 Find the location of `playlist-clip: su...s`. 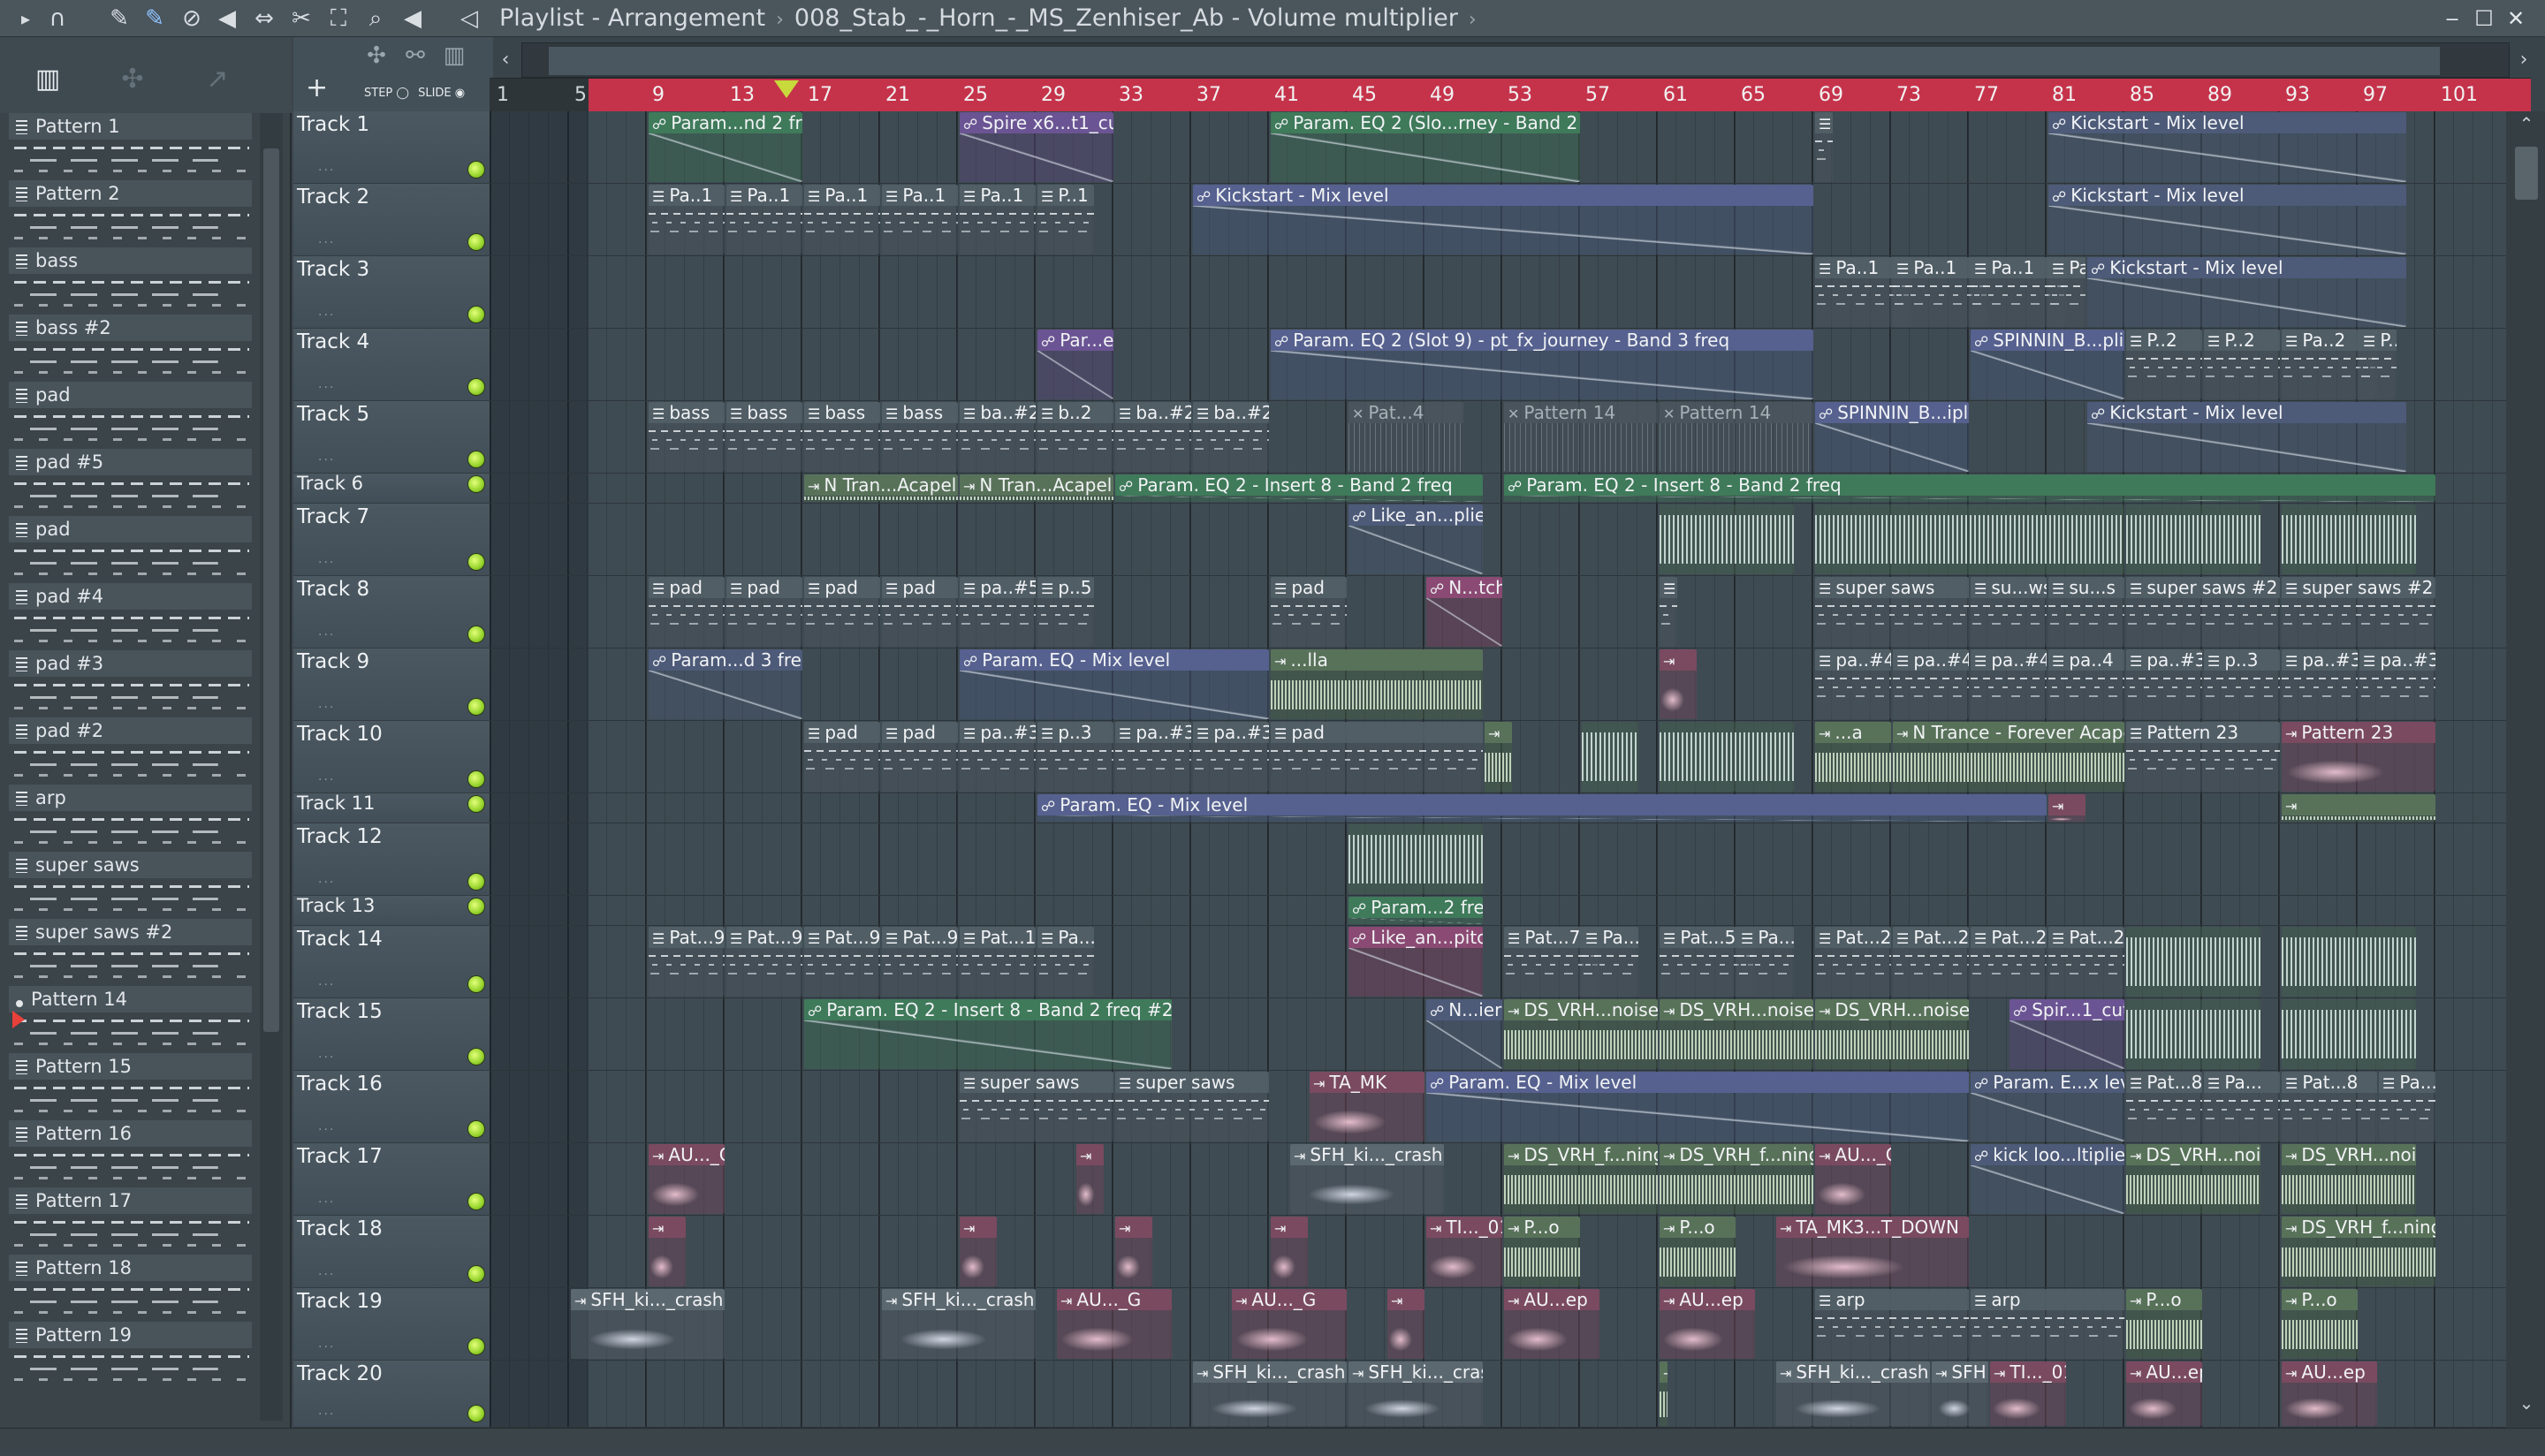

playlist-clip: su...s is located at coordinates (2086, 612).